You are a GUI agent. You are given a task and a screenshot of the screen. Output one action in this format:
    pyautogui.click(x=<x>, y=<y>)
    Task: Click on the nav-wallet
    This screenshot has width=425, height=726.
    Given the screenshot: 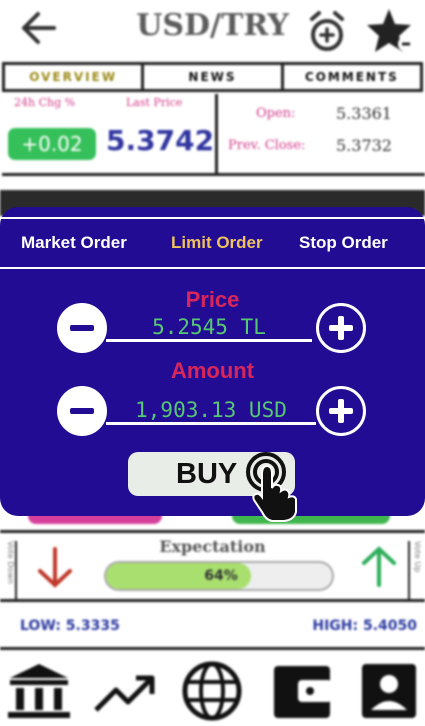 What is the action you would take?
    pyautogui.click(x=303, y=691)
    